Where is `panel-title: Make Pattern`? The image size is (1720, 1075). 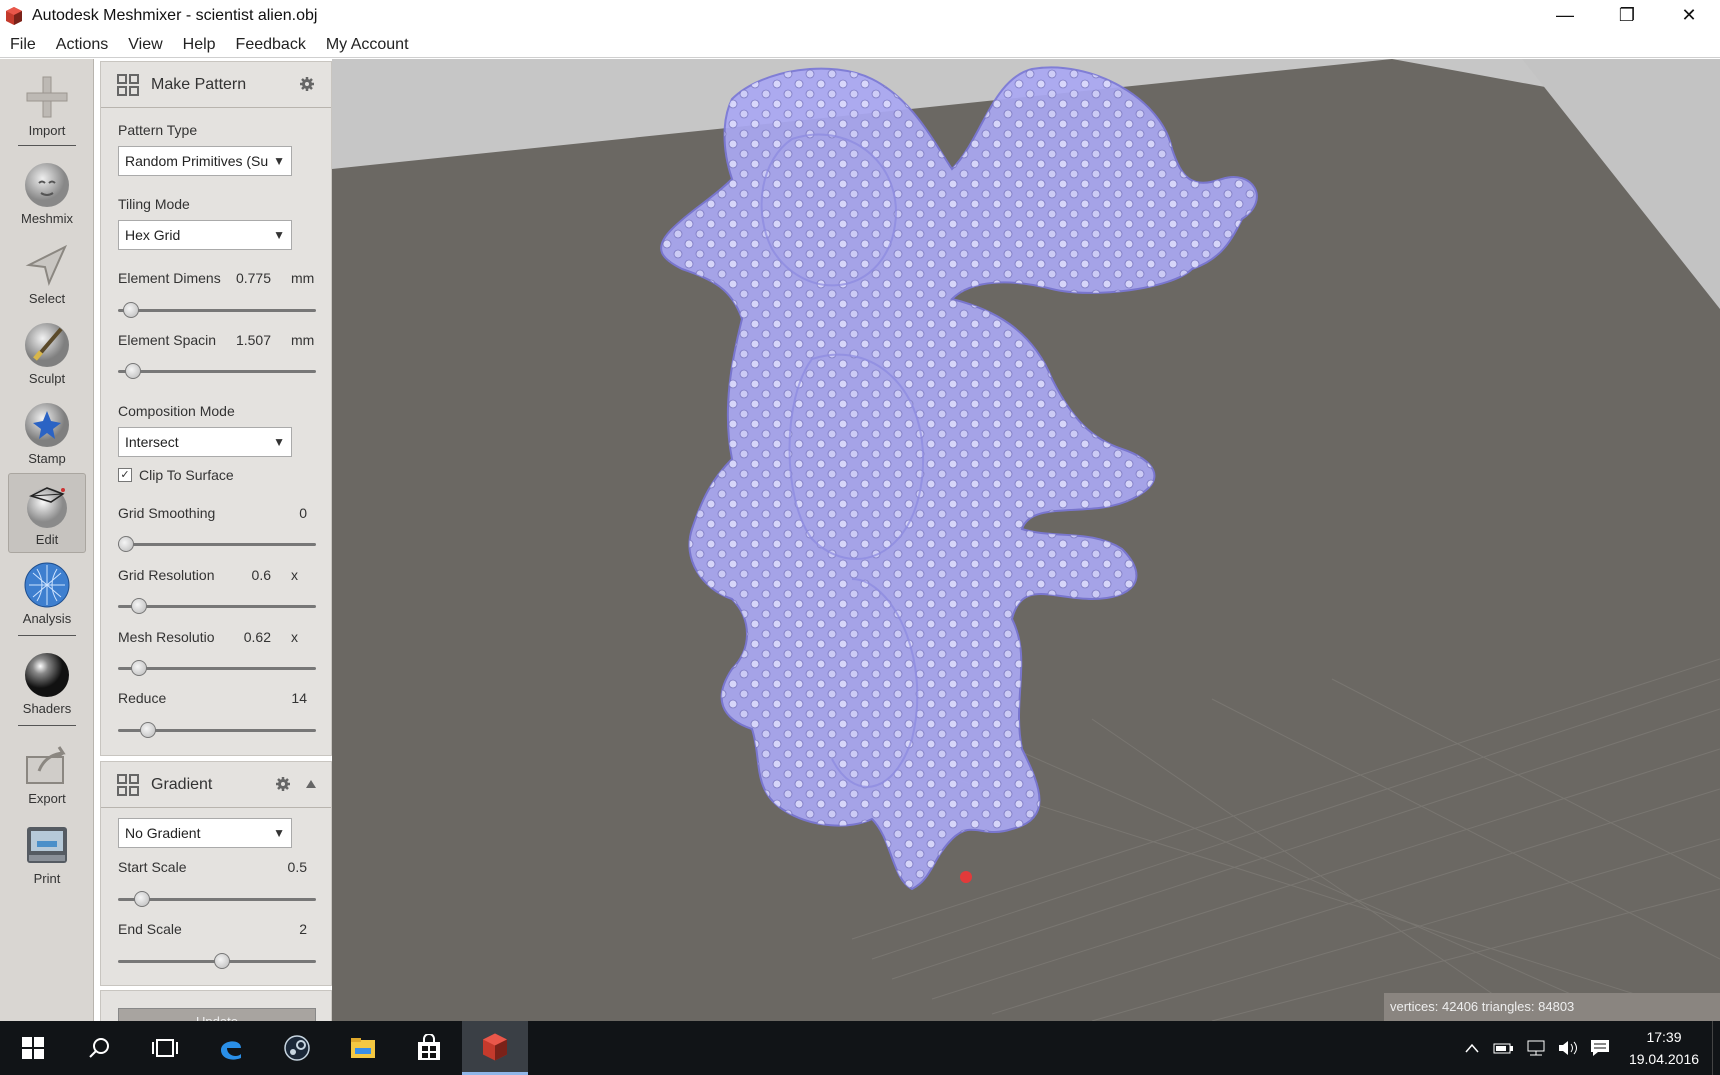
panel-title: Make Pattern is located at coordinates (199, 84).